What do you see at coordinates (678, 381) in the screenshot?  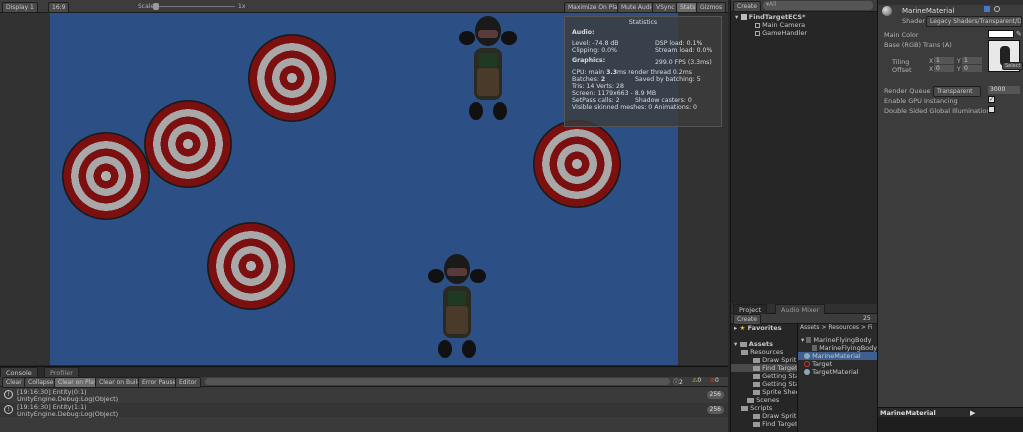 I see `info-count: ⓘ2` at bounding box center [678, 381].